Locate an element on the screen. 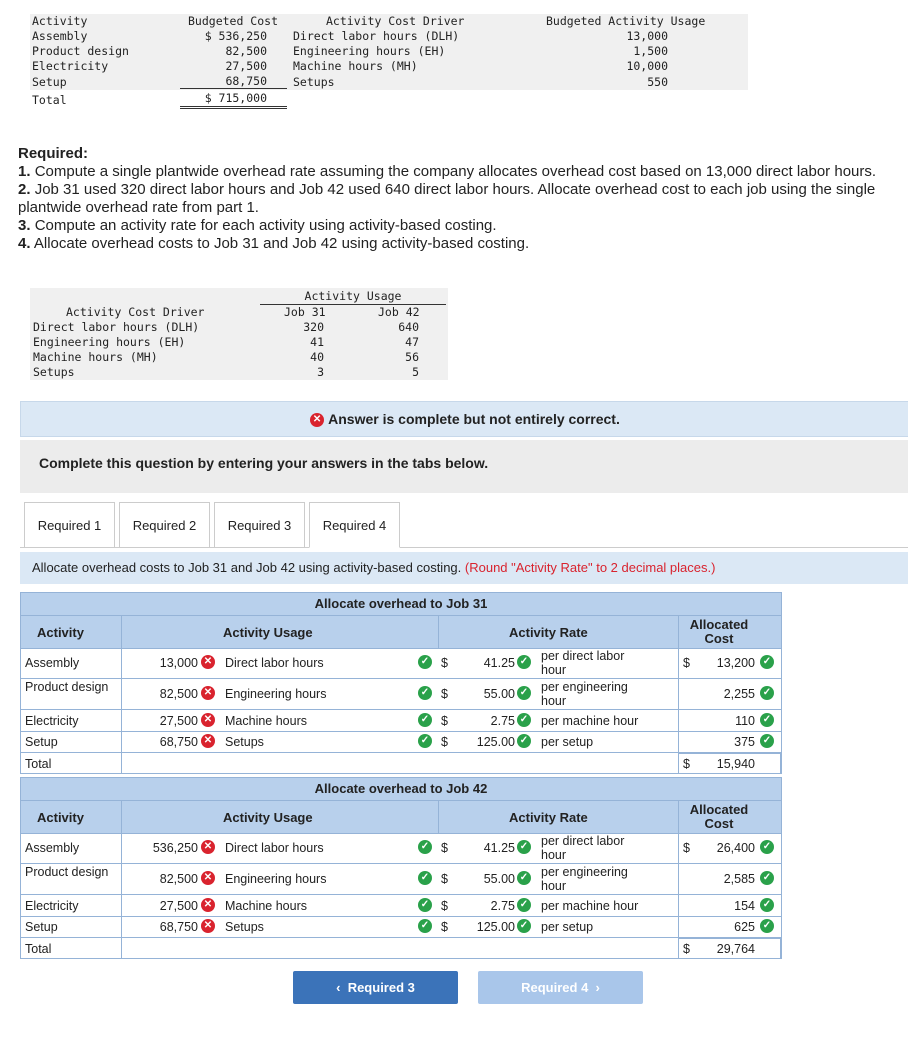 The image size is (908, 1051). chevron-right-icon: › is located at coordinates (597, 987).